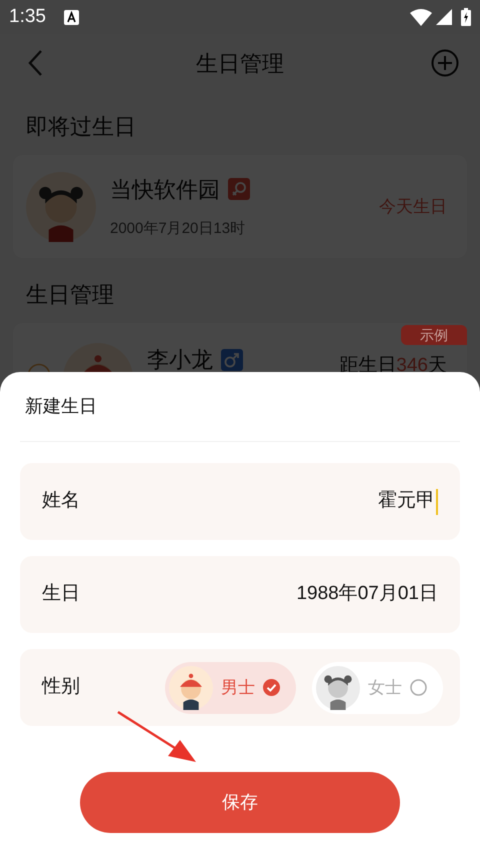  I want to click on form-field: 姓名 霍元甲, so click(240, 501).